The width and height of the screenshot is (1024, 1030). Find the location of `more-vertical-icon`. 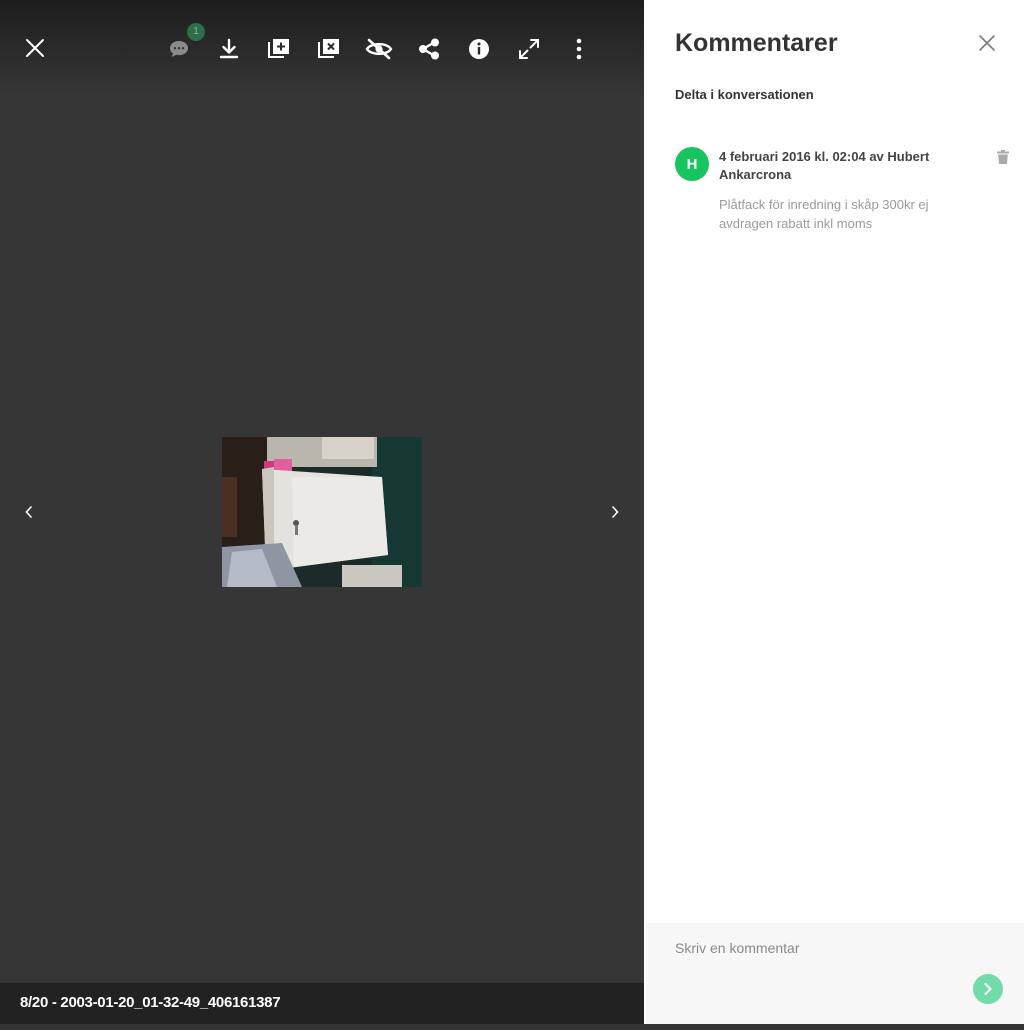

more-vertical-icon is located at coordinates (579, 49).